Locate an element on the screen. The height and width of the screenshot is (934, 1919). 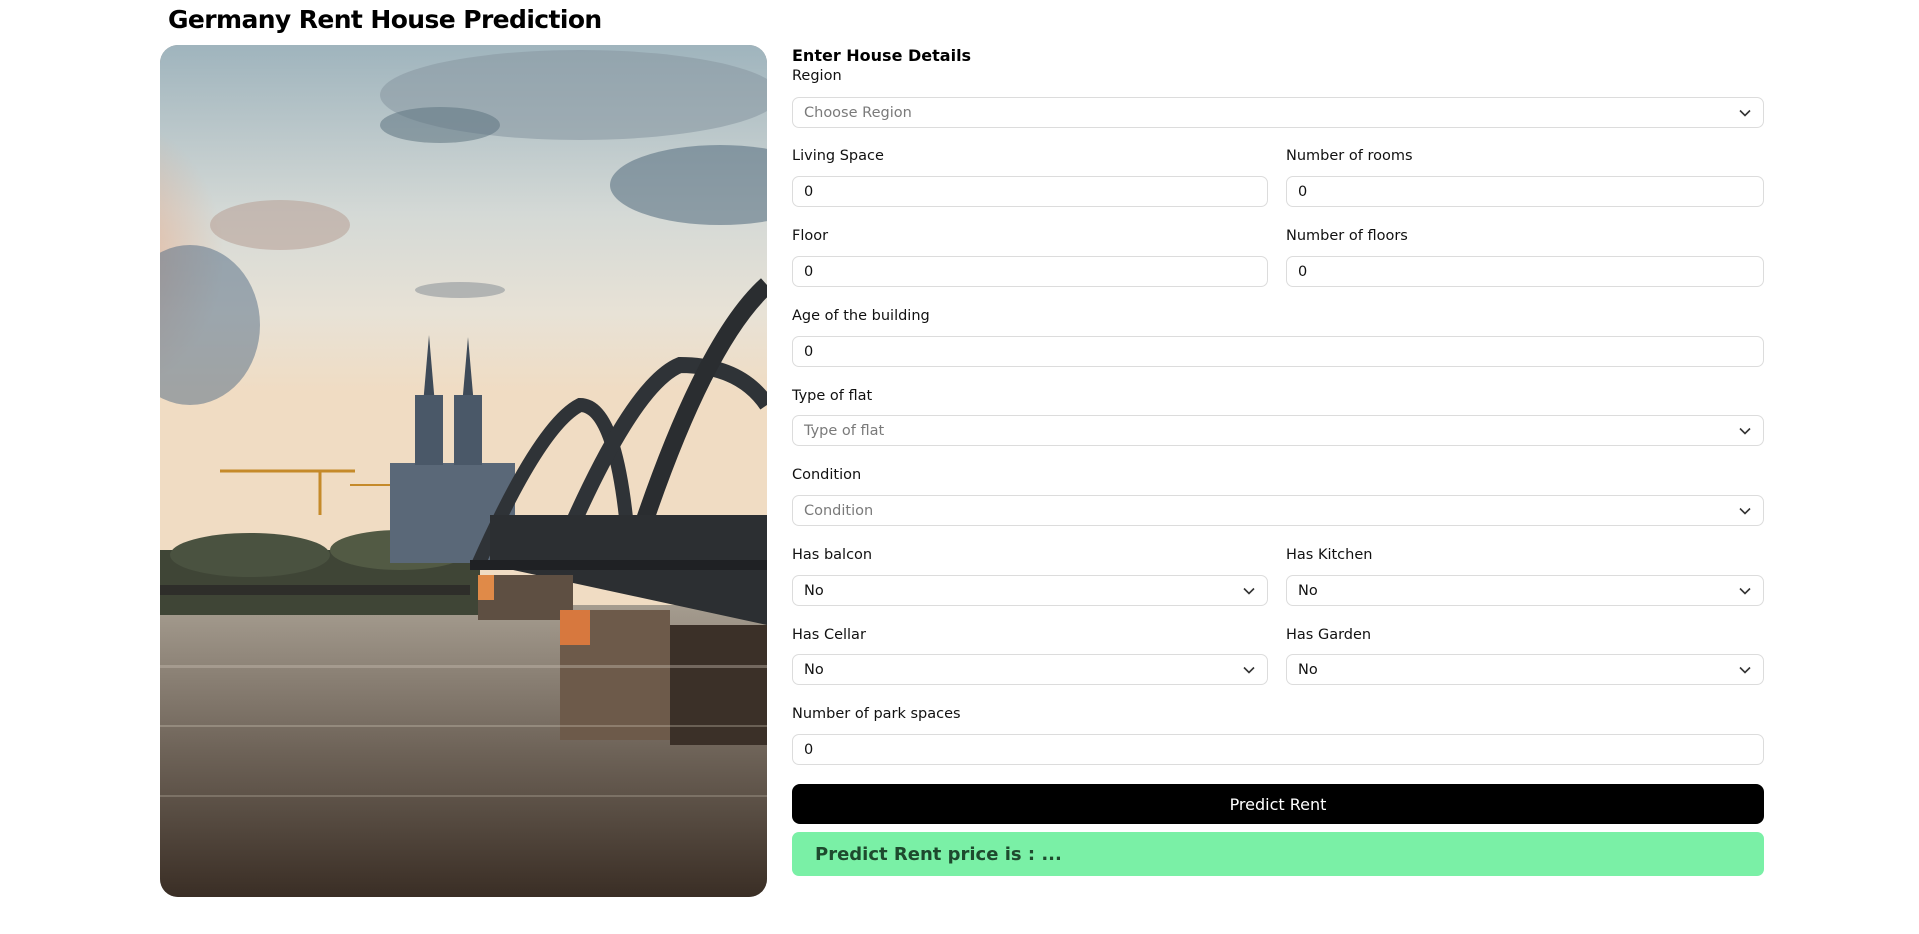
flat-type-label: Type of flat is located at coordinates (832, 396).